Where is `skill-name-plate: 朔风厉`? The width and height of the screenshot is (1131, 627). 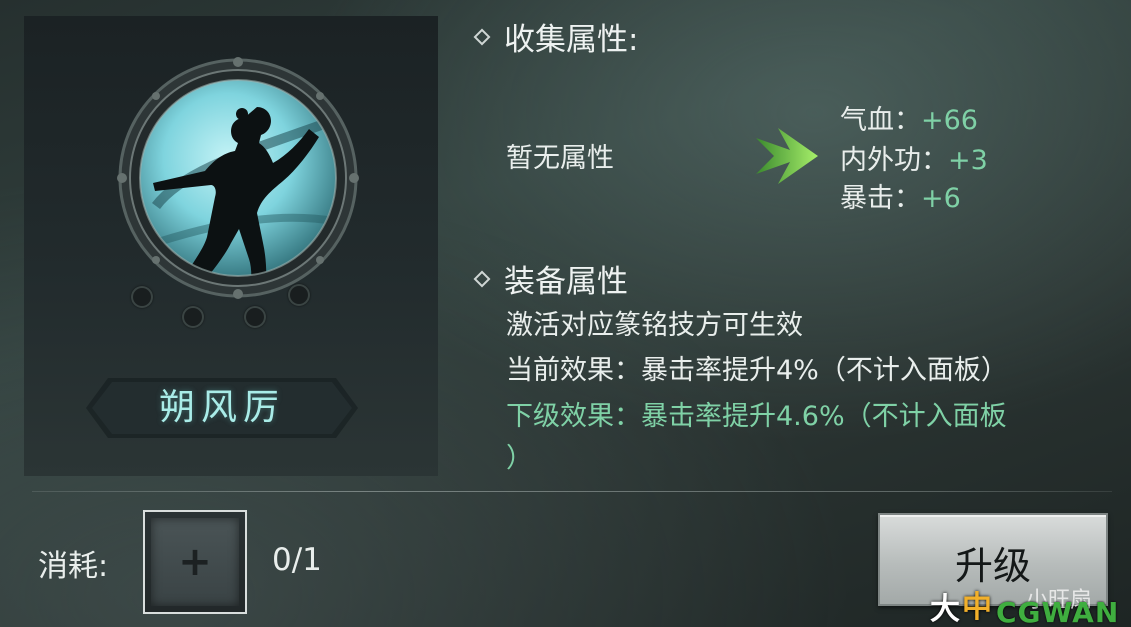
skill-name-plate: 朔风厉 is located at coordinates (222, 408).